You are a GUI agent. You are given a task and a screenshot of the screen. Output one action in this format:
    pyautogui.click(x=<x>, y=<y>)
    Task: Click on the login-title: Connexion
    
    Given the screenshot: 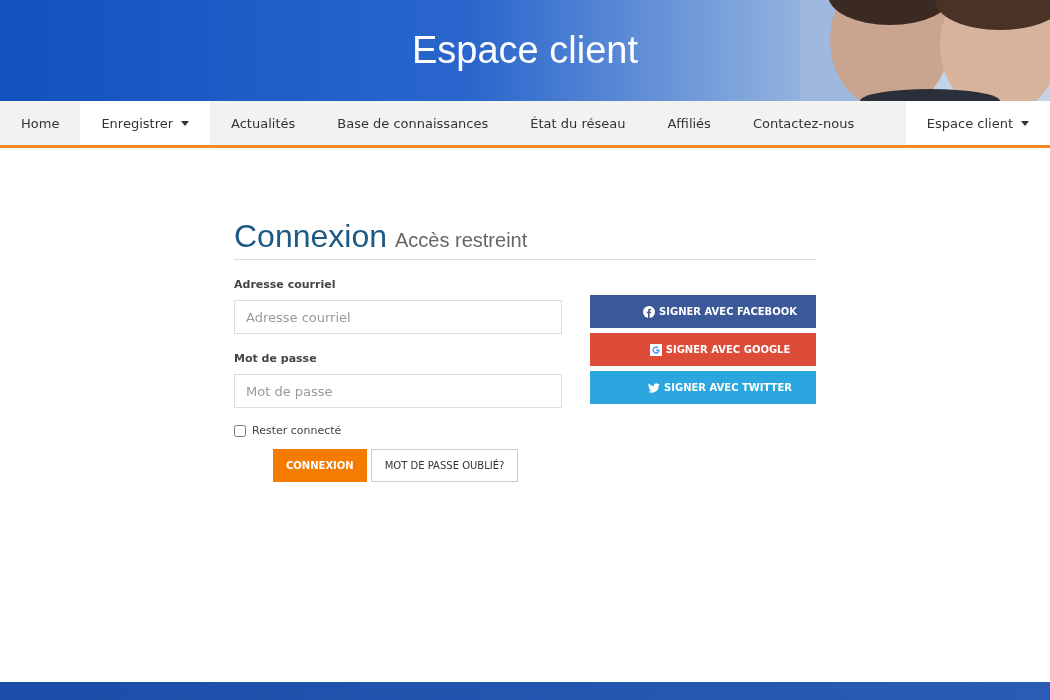 What is the action you would take?
    pyautogui.click(x=310, y=236)
    